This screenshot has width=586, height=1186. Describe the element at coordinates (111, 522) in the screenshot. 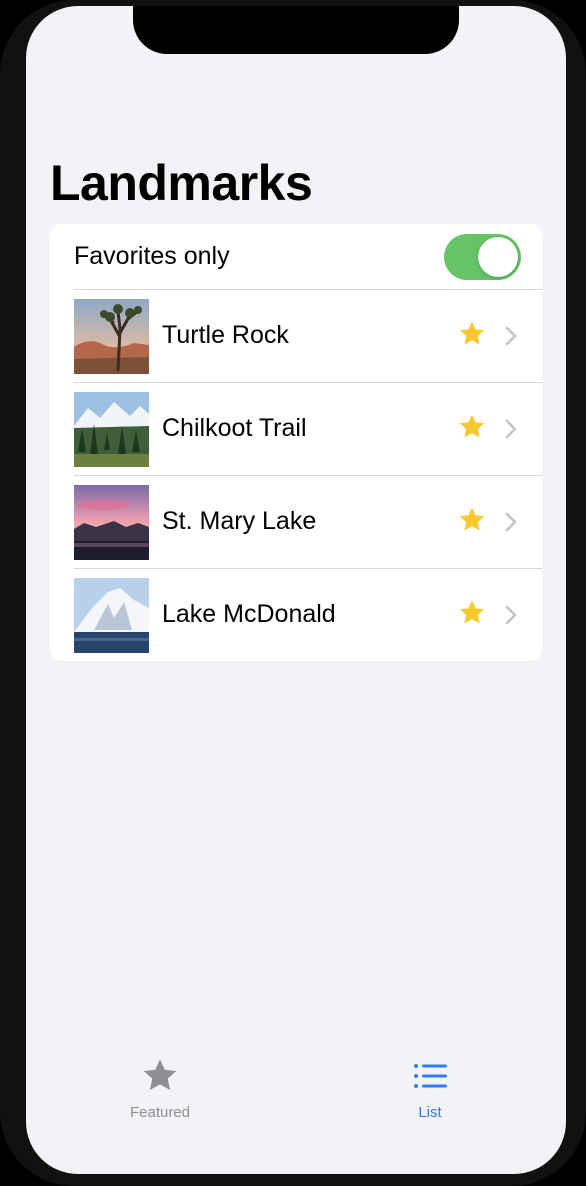

I see `st-mary-lake-thumbnail` at that location.